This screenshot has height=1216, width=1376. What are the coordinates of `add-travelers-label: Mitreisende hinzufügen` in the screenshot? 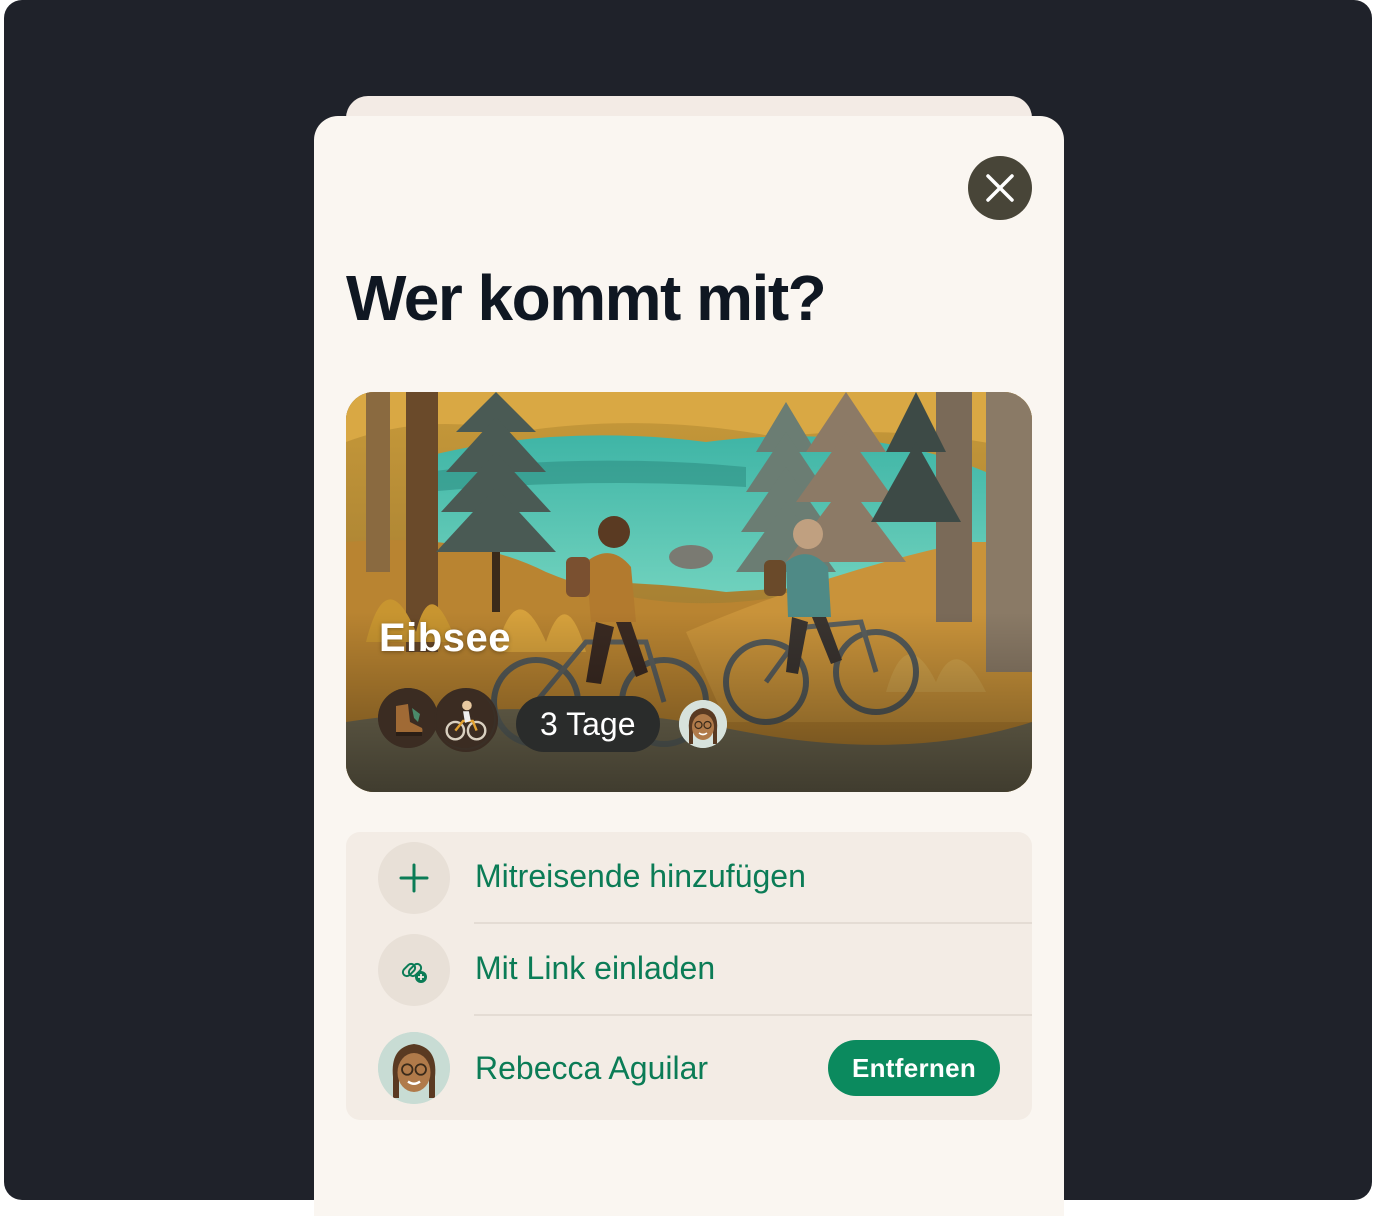 It's located at (640, 876).